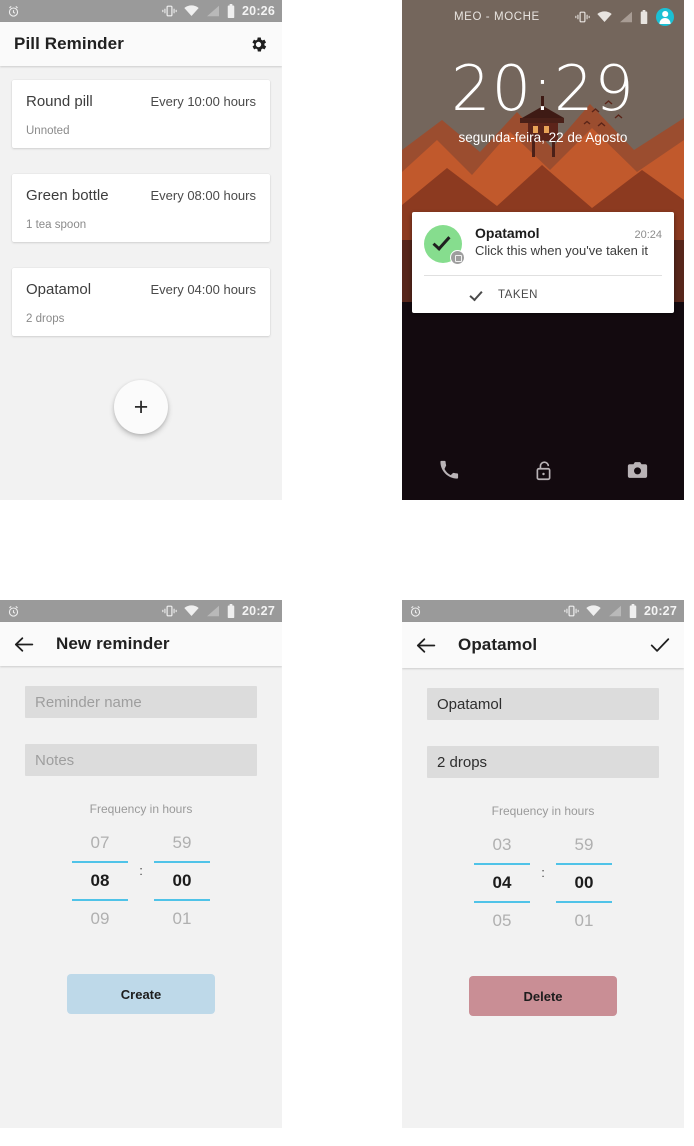 The width and height of the screenshot is (694, 1146). I want to click on app-bar: Pill Reminder, so click(141, 44).